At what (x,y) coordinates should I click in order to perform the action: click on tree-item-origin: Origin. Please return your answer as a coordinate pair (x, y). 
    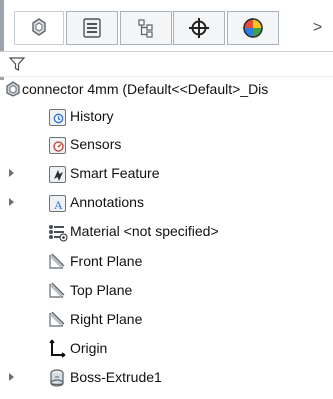
    Looking at the image, I should click on (166, 348).